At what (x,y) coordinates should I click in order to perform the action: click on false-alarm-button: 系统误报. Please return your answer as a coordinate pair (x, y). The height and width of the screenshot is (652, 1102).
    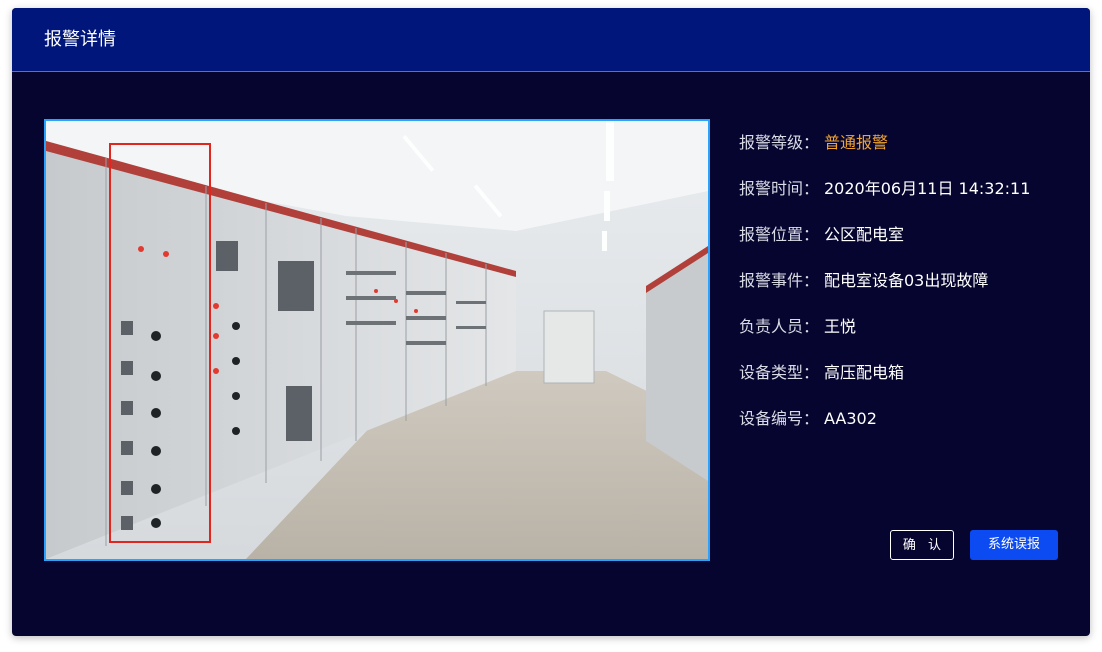
    Looking at the image, I should click on (1014, 545).